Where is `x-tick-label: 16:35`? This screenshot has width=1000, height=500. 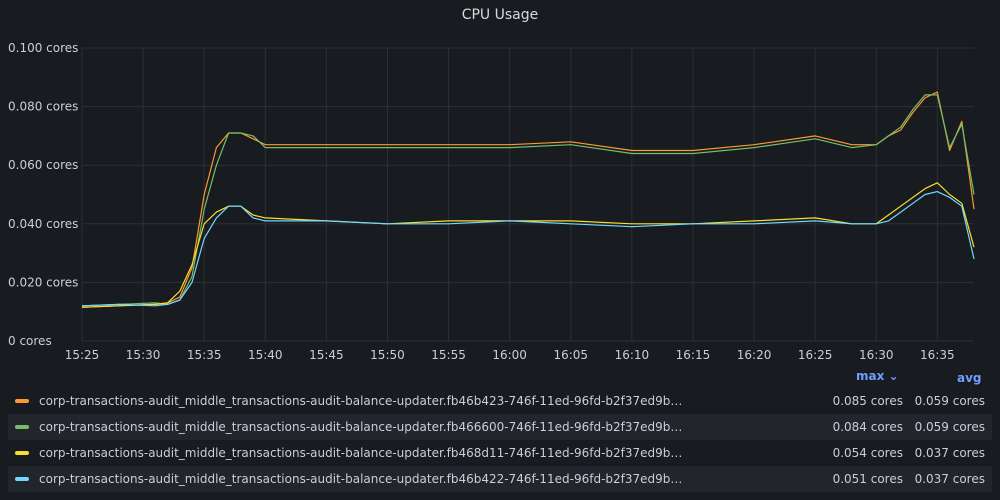 x-tick-label: 16:35 is located at coordinates (937, 354).